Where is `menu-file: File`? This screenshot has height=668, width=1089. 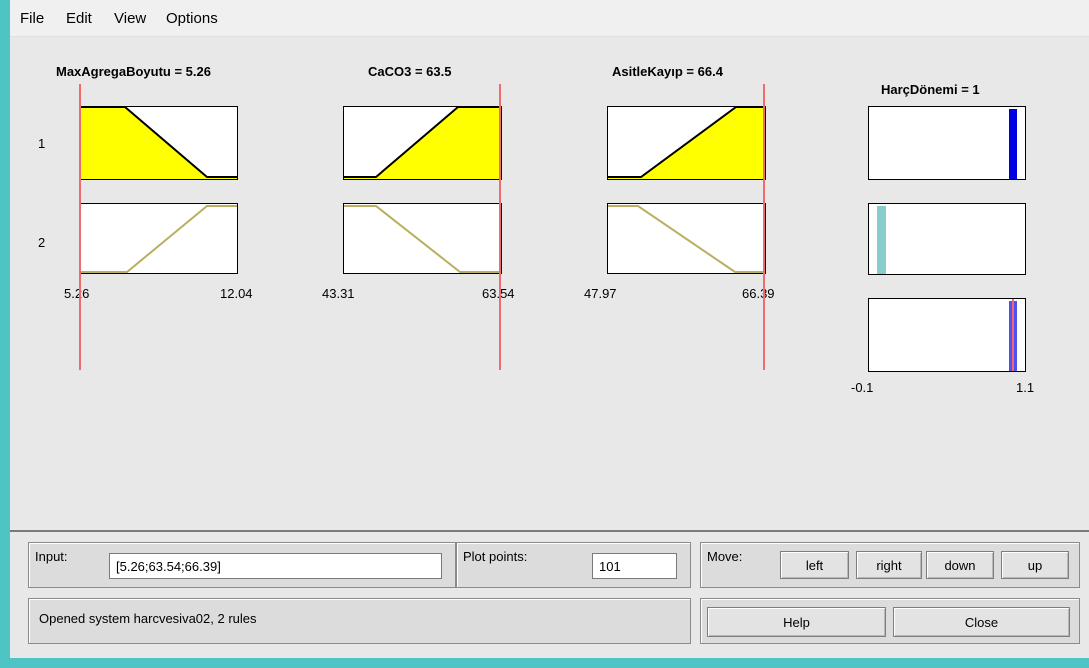 menu-file: File is located at coordinates (32, 18).